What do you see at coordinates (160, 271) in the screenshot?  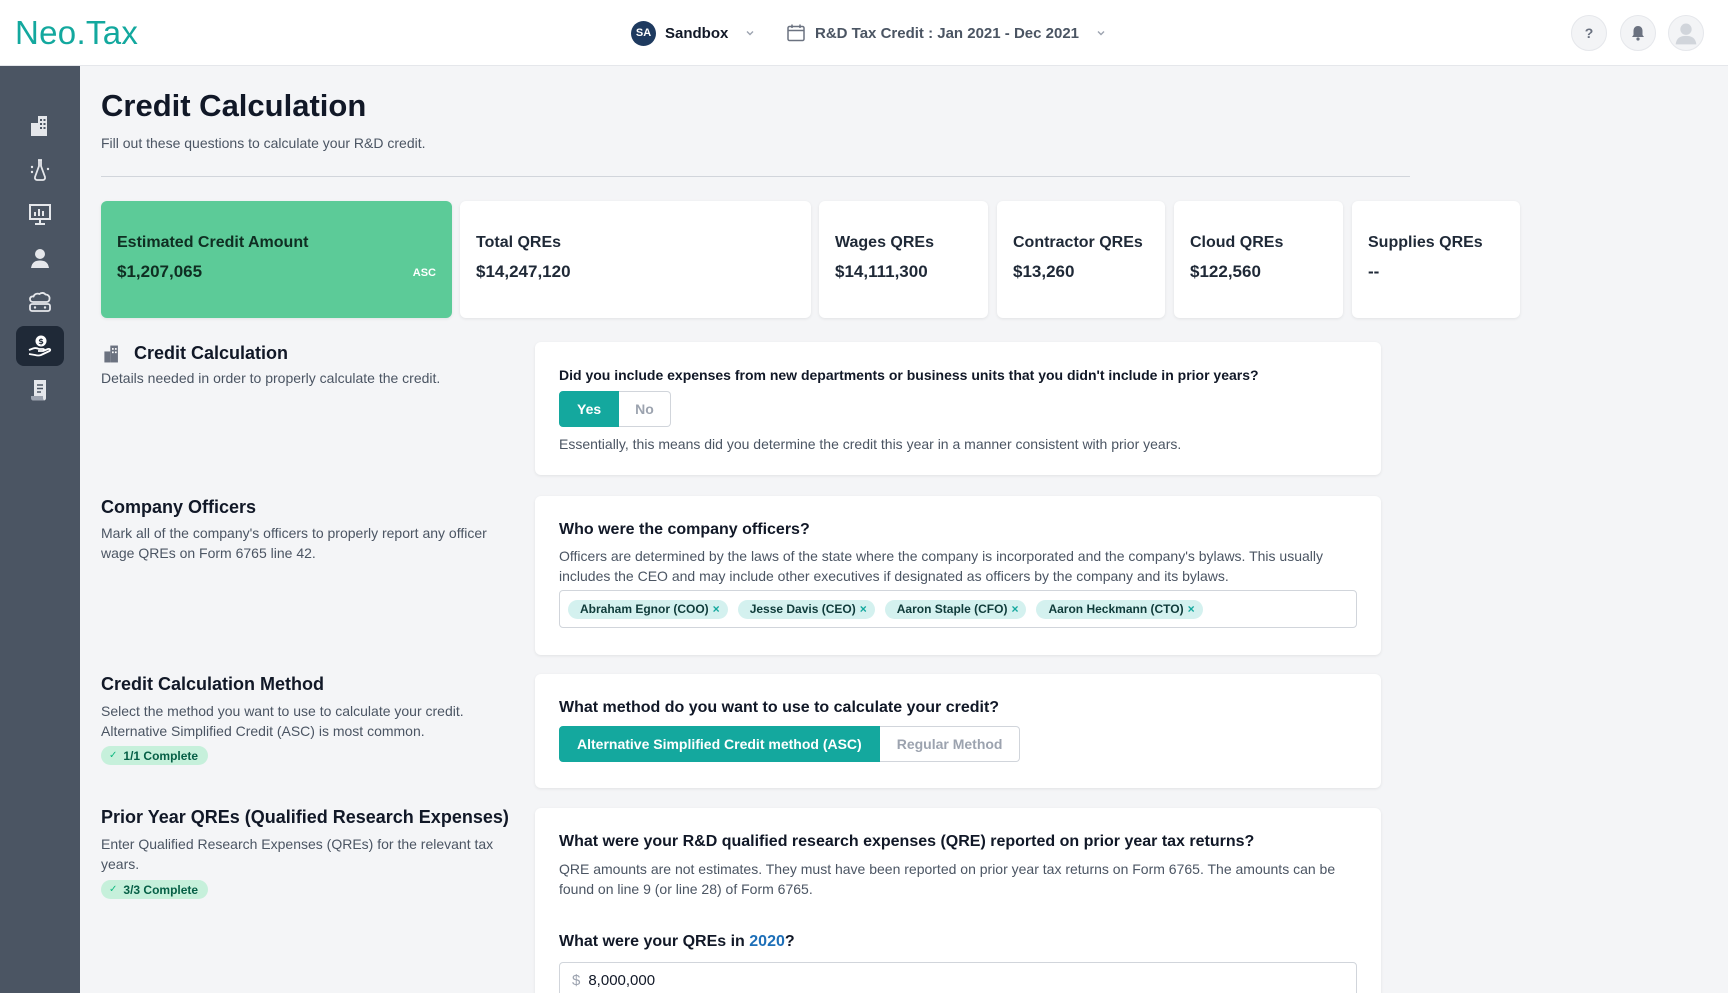 I see `stat-value: $1,207,065` at bounding box center [160, 271].